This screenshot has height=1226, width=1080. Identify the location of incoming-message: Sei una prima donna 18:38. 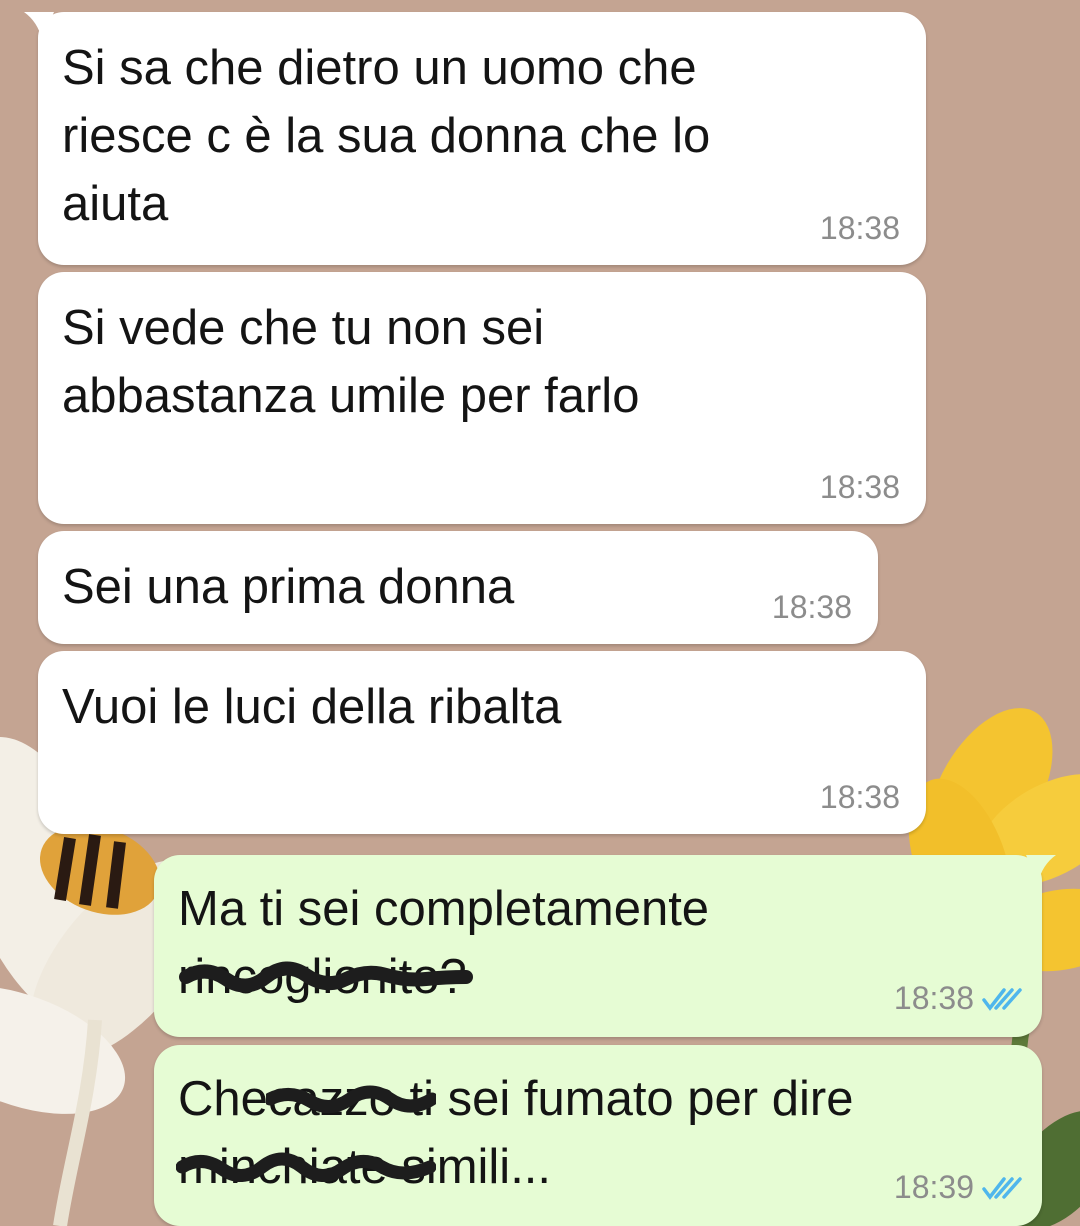
(458, 587).